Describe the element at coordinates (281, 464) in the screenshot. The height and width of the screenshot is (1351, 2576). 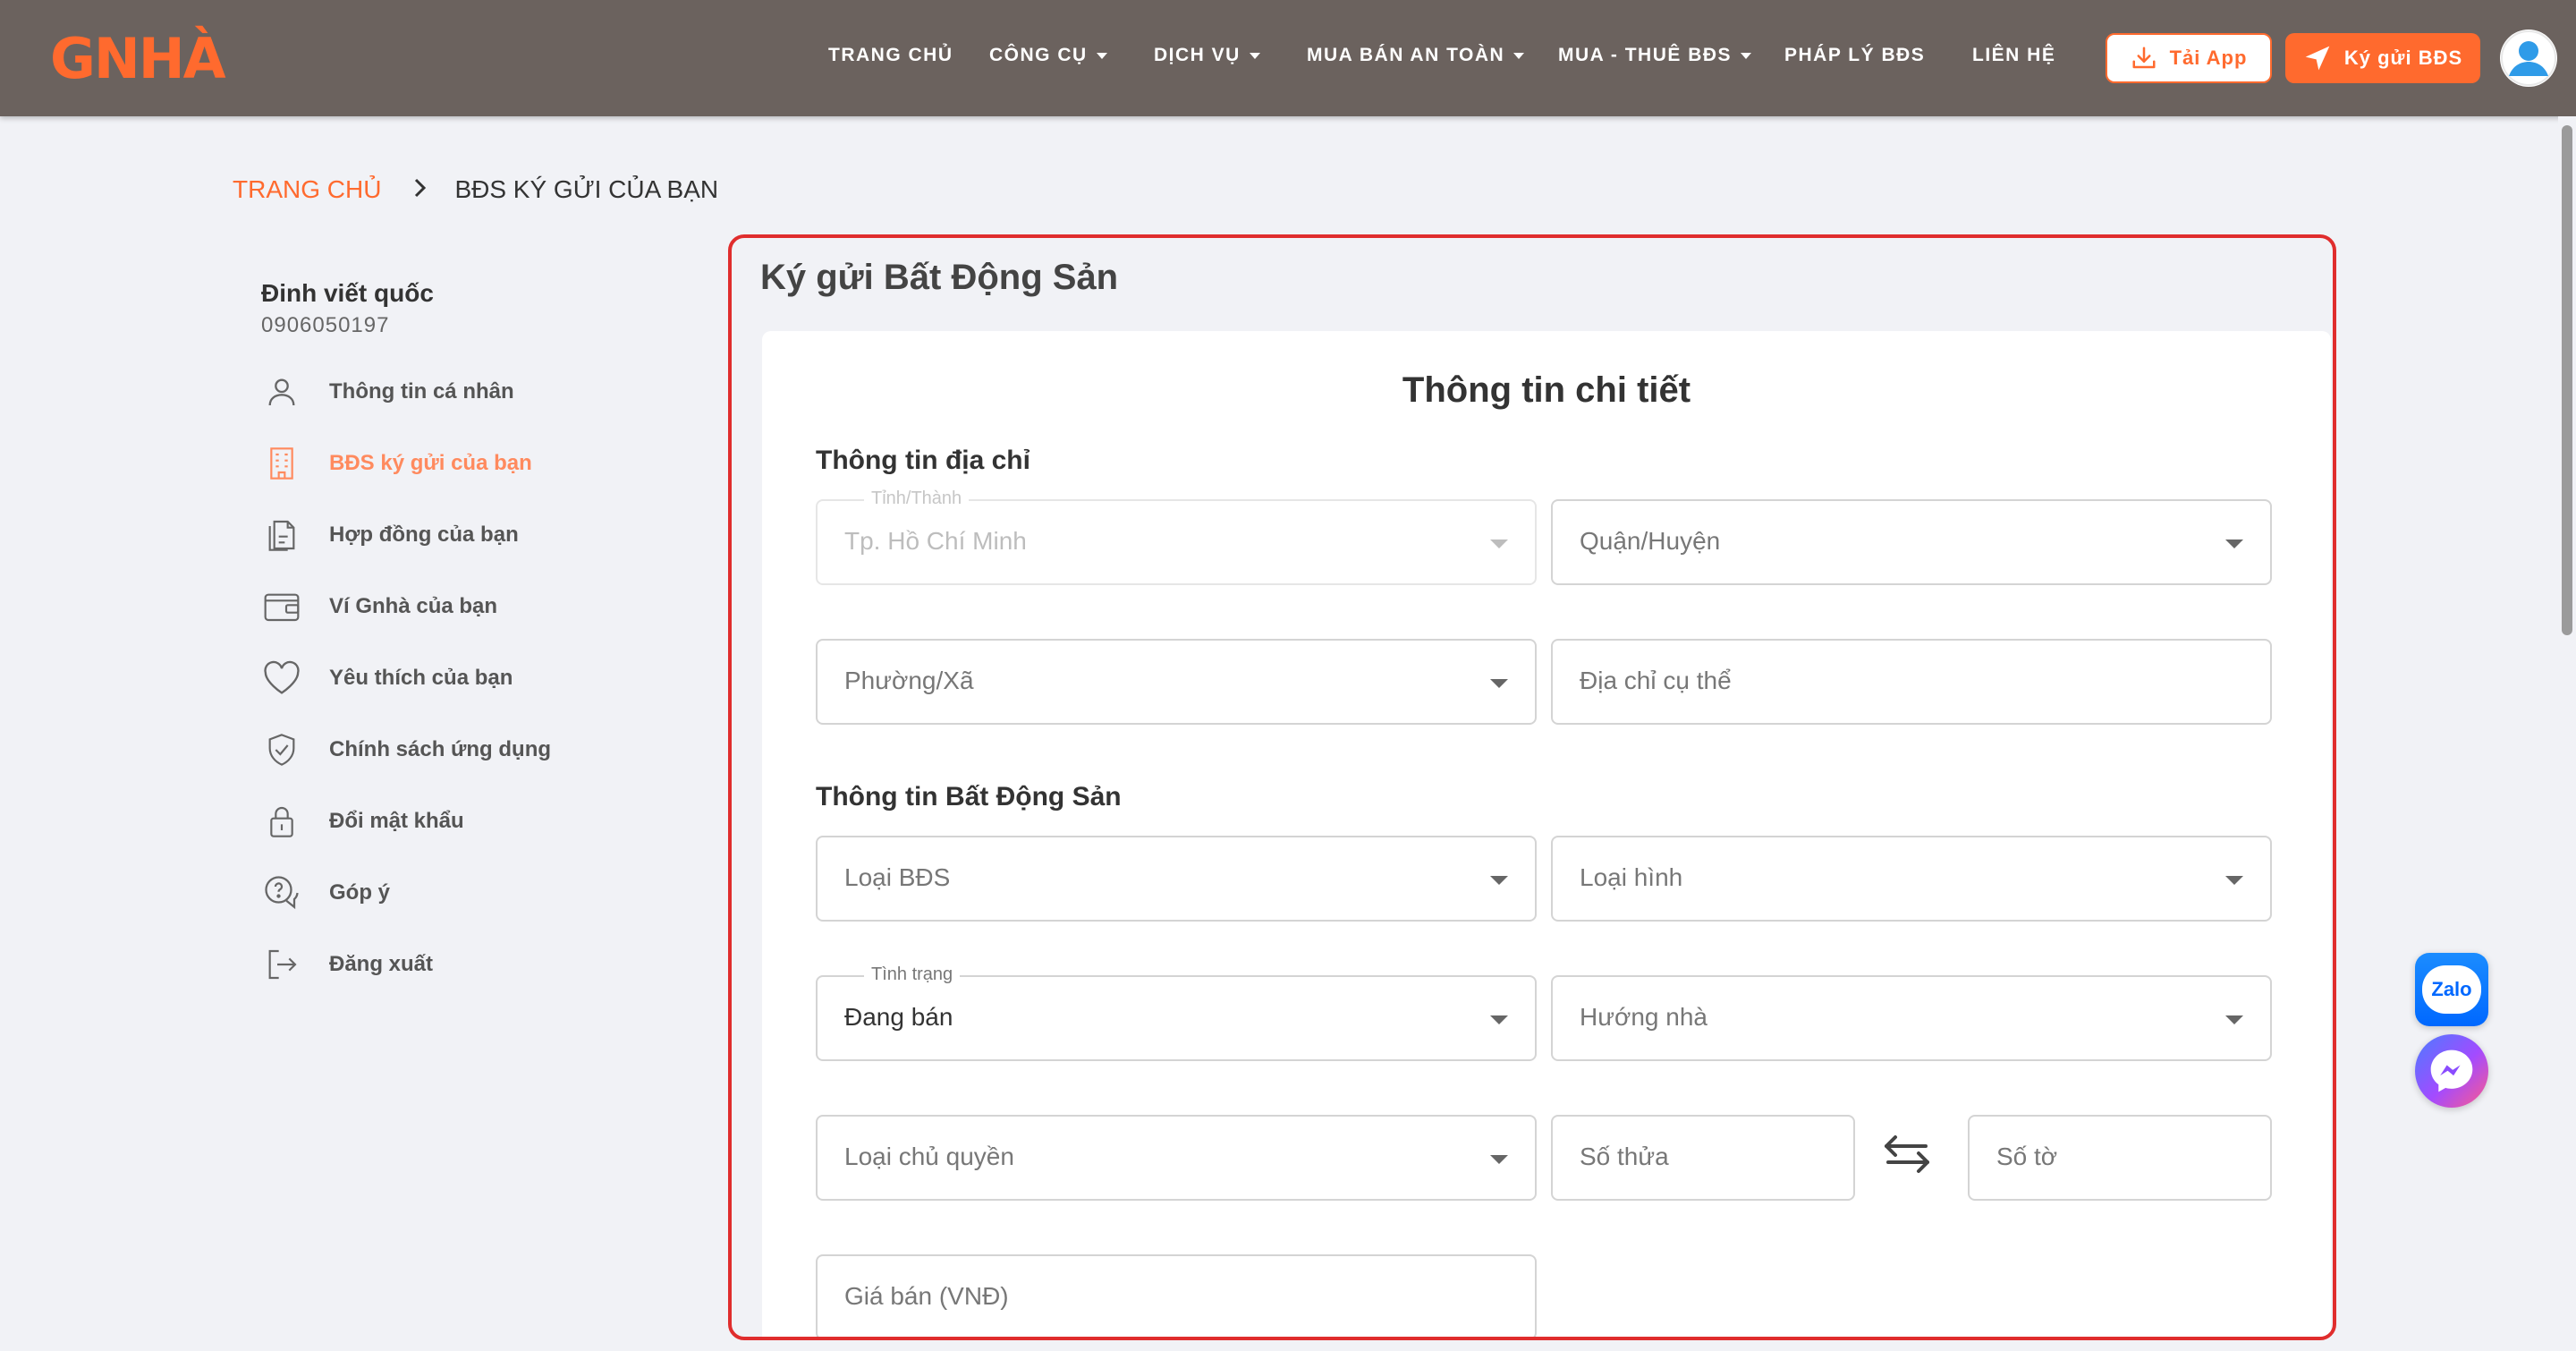
I see `building-icon` at that location.